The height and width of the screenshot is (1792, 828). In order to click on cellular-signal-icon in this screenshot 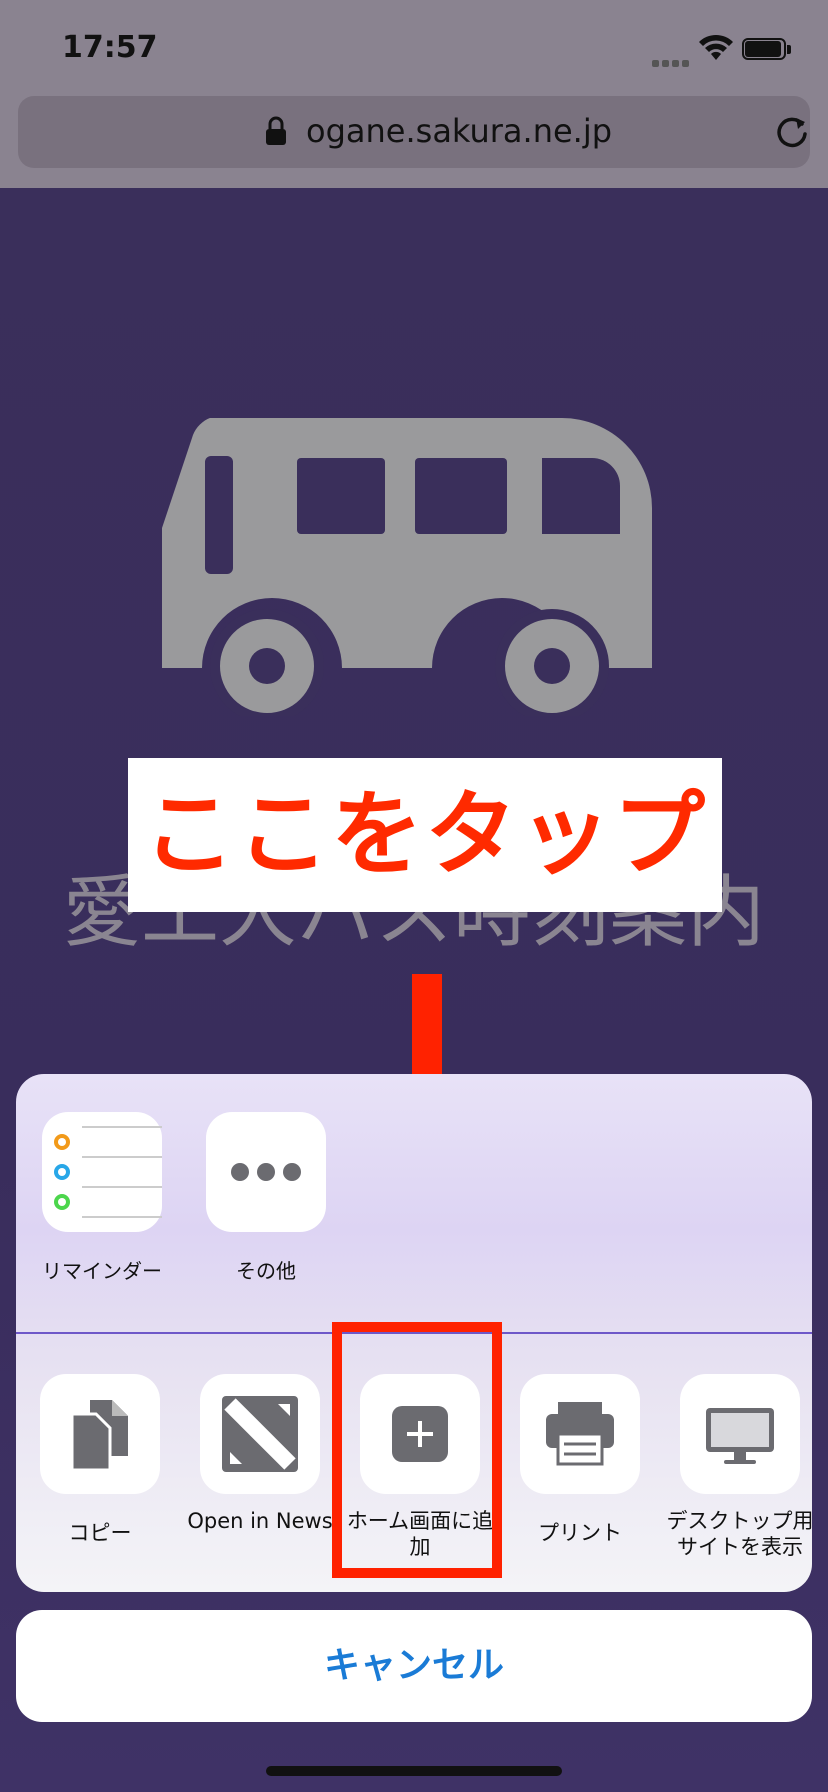, I will do `click(672, 59)`.